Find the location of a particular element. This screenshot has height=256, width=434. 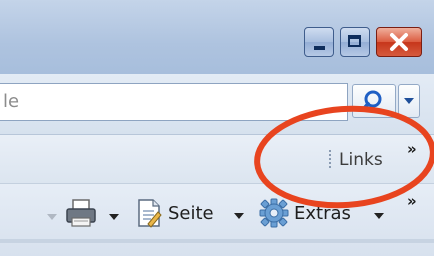

maximize-icon is located at coordinates (354, 41).